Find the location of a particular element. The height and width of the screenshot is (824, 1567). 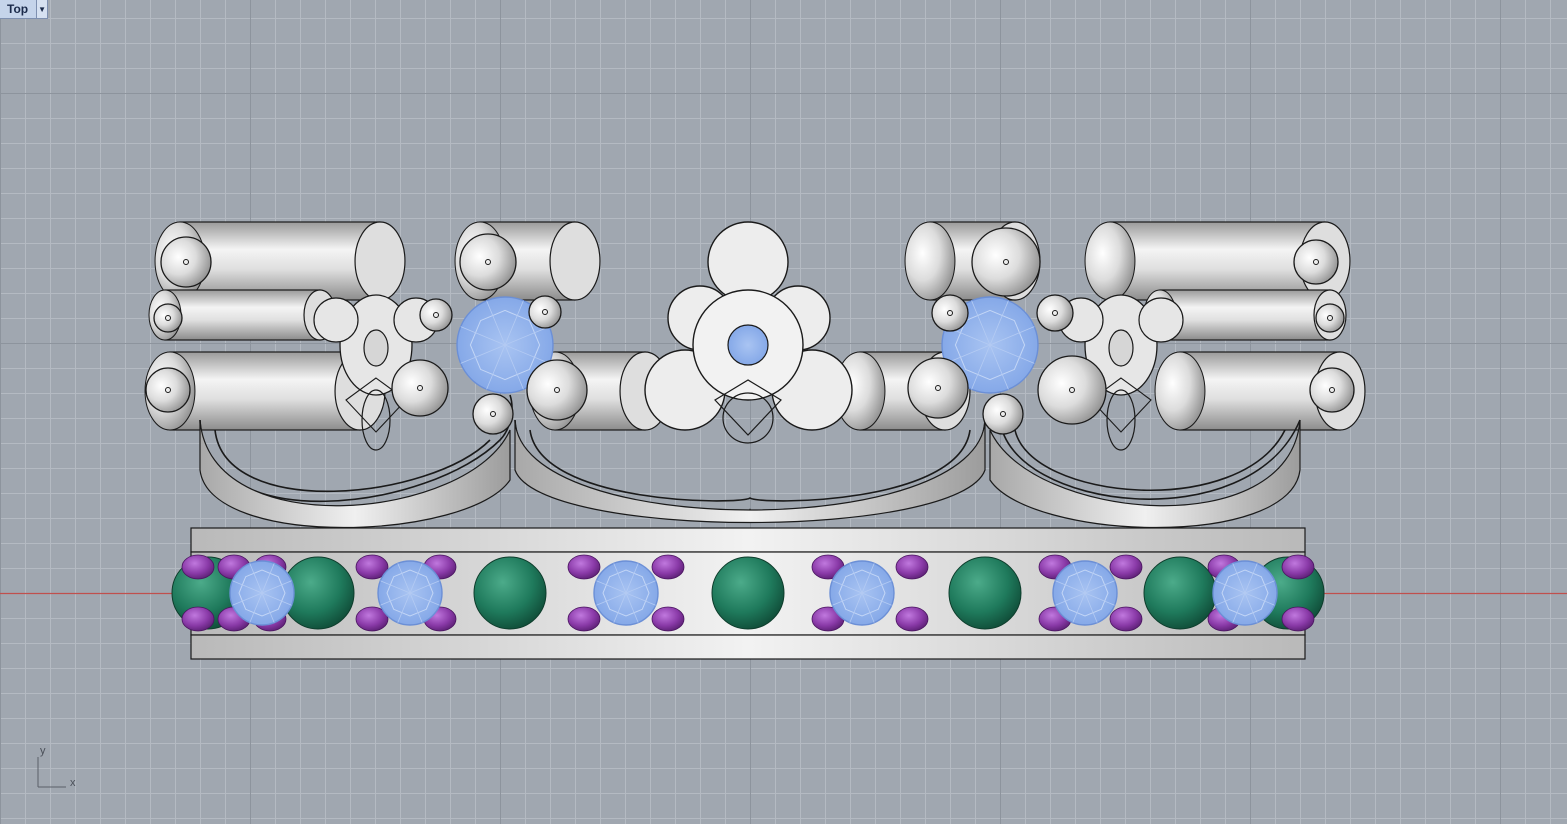

world-axes-icon: y x is located at coordinates (57, 770).